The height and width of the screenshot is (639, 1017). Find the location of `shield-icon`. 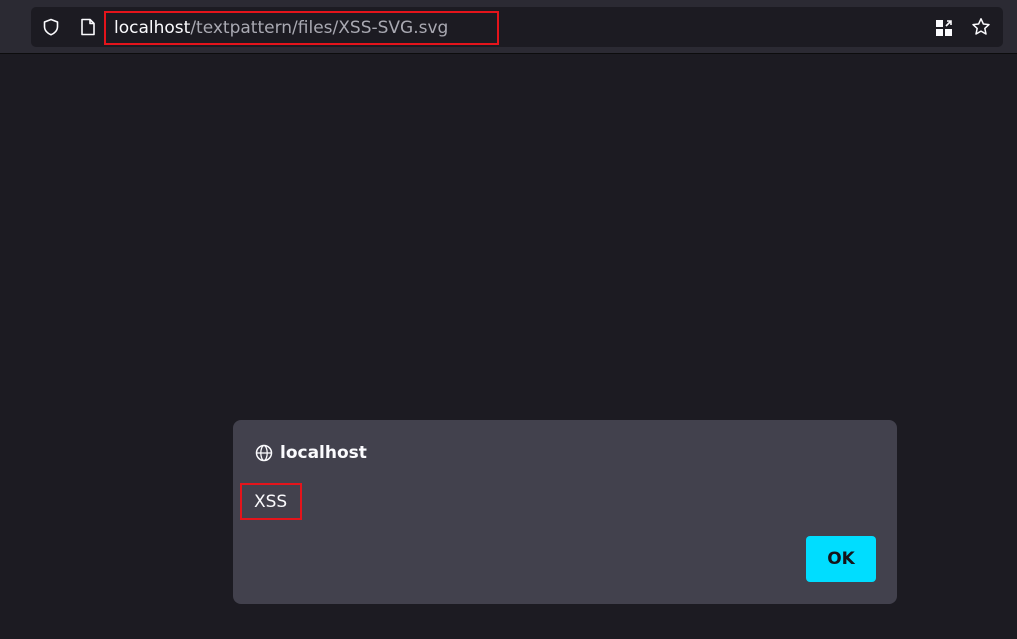

shield-icon is located at coordinates (51, 27).